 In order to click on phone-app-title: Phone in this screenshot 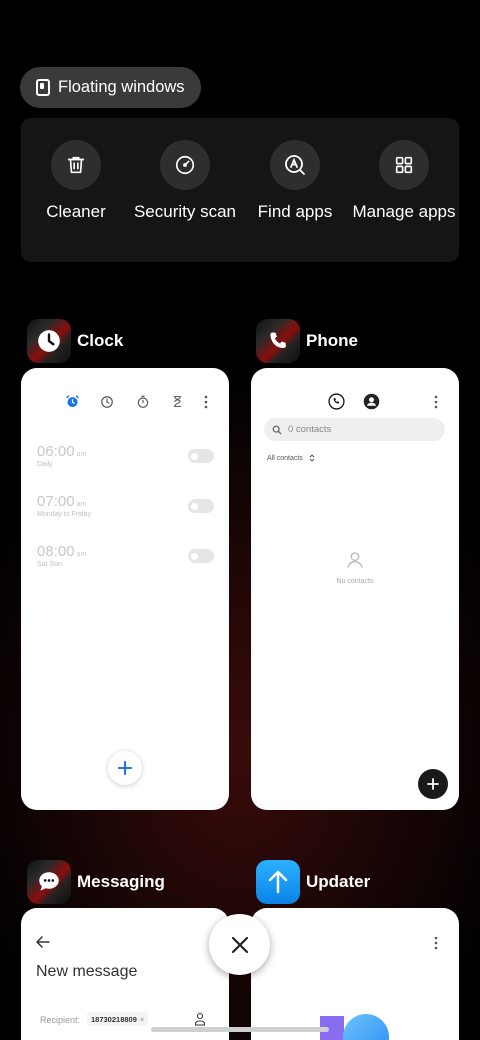, I will do `click(332, 340)`.